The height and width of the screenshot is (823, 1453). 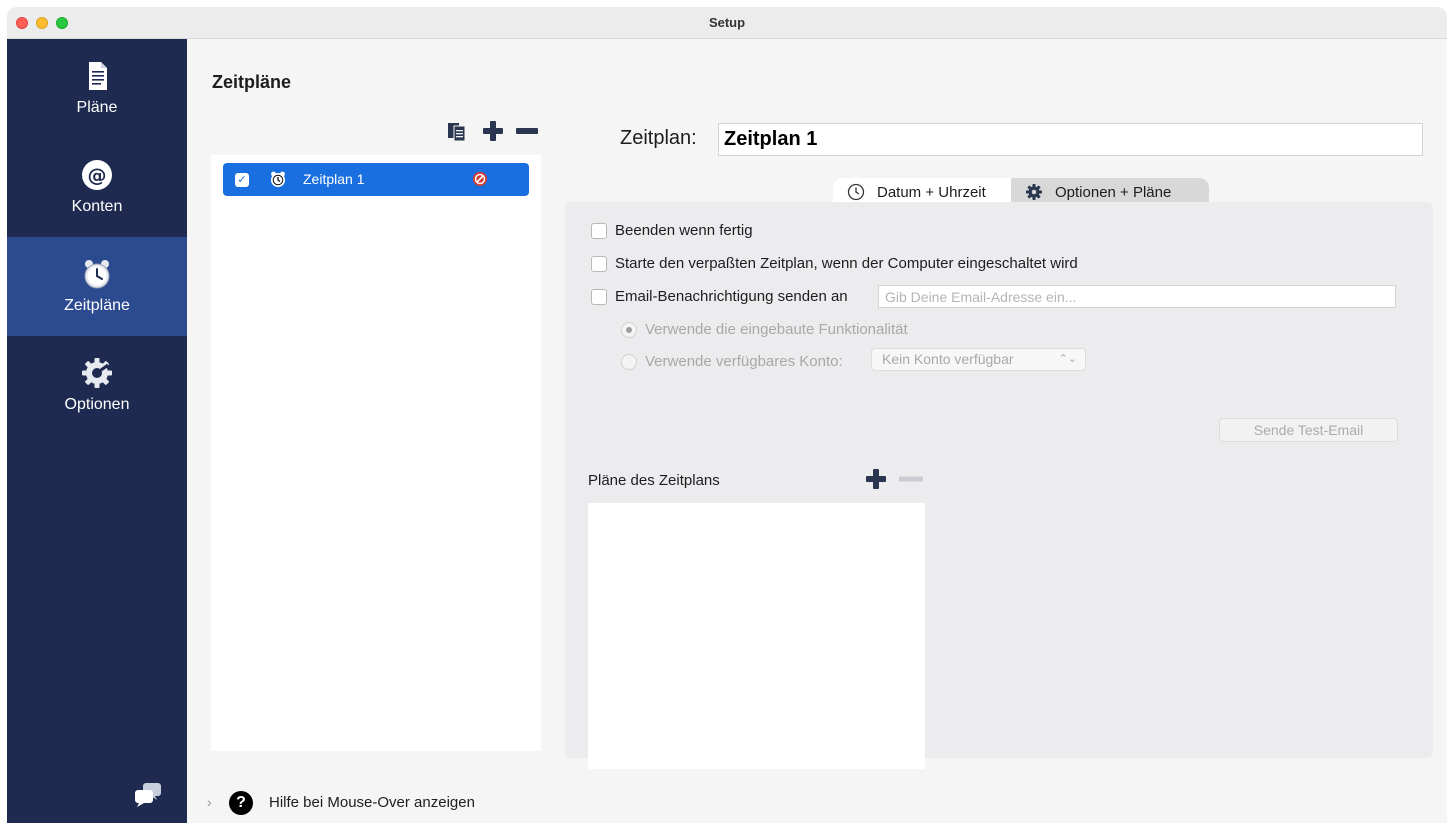 What do you see at coordinates (480, 179) in the screenshot?
I see `no-entry-icon` at bounding box center [480, 179].